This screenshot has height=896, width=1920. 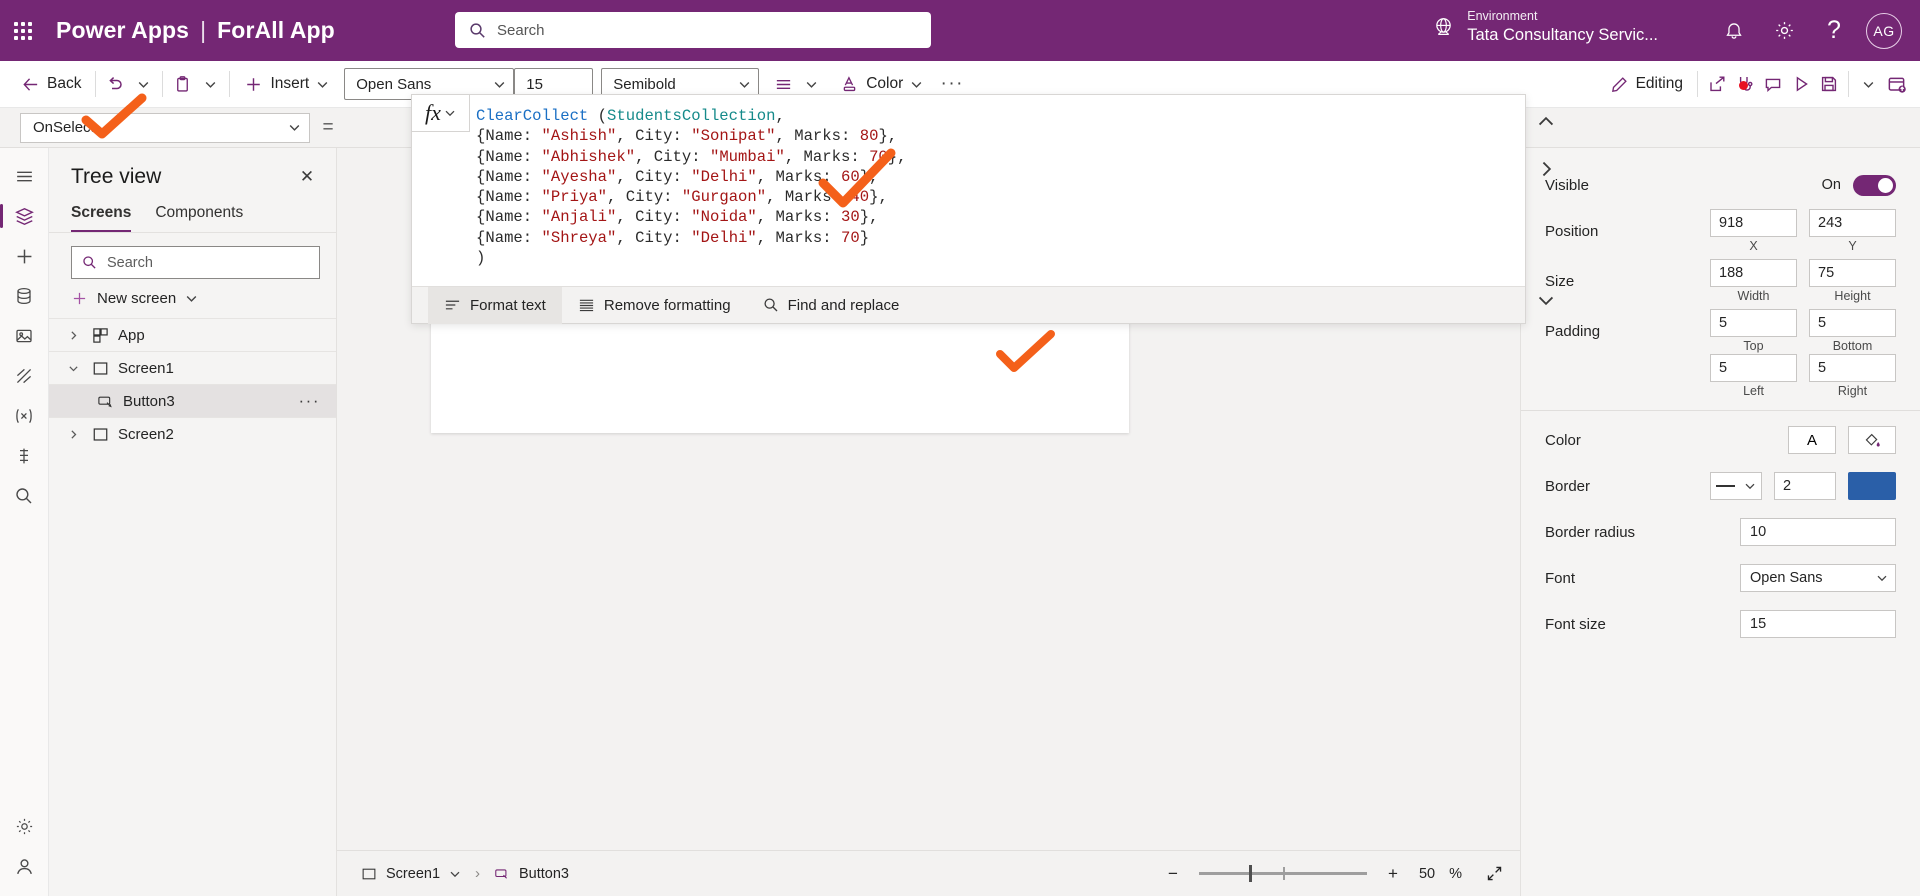 I want to click on formula-token: , City:, so click(x=654, y=176).